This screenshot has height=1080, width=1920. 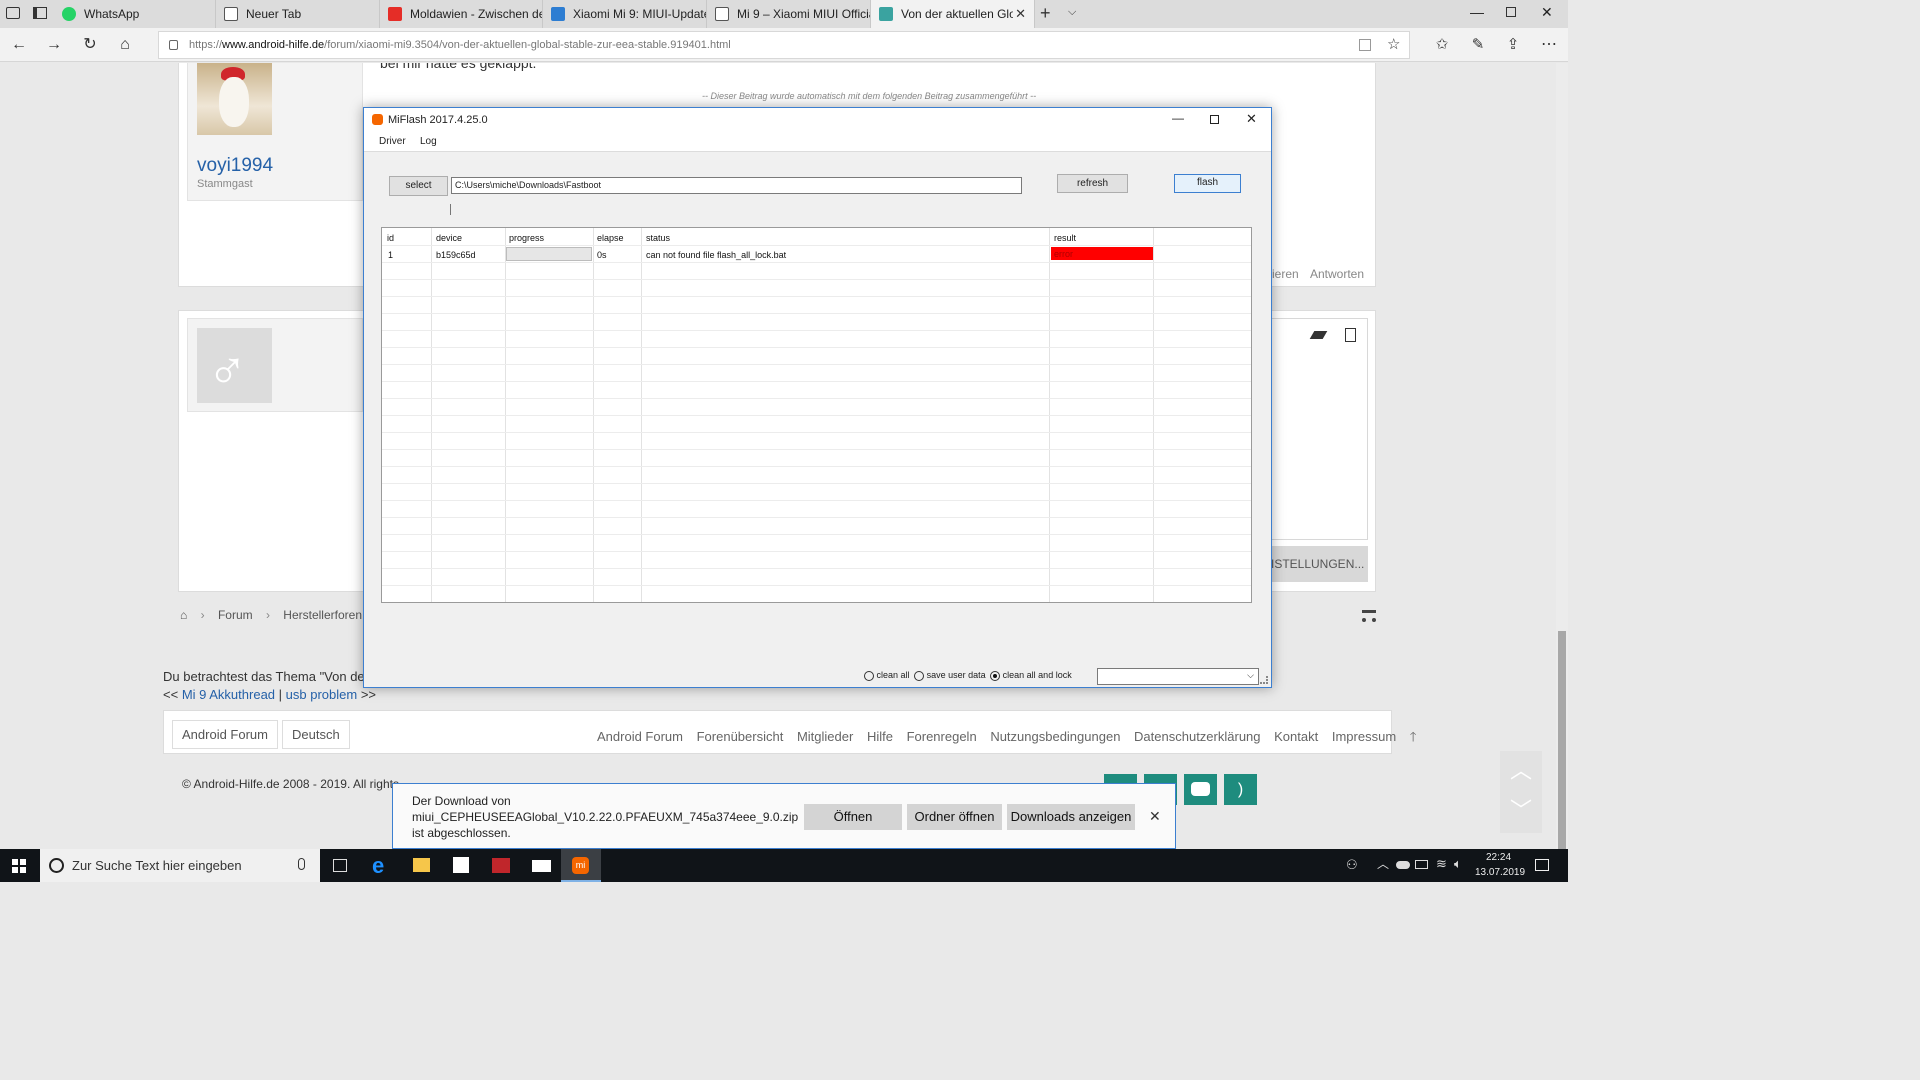 What do you see at coordinates (1264, 680) in the screenshot?
I see `resize-grip-icon` at bounding box center [1264, 680].